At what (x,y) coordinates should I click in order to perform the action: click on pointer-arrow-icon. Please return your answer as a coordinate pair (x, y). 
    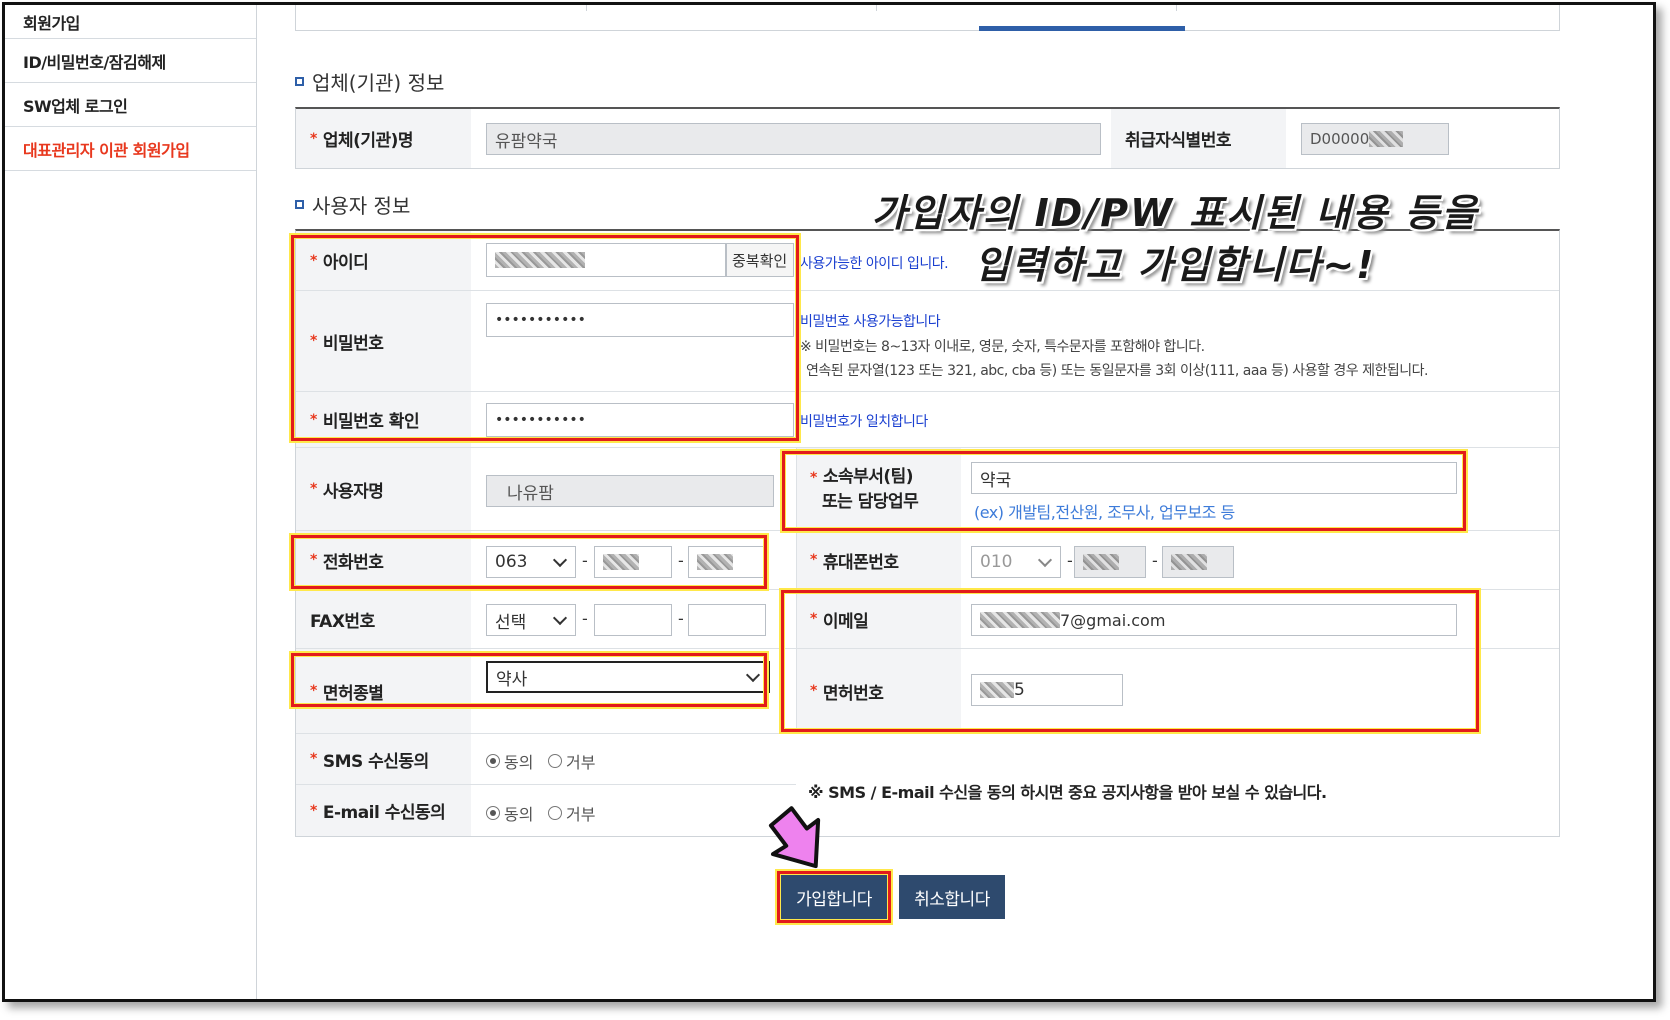
    Looking at the image, I should click on (794, 837).